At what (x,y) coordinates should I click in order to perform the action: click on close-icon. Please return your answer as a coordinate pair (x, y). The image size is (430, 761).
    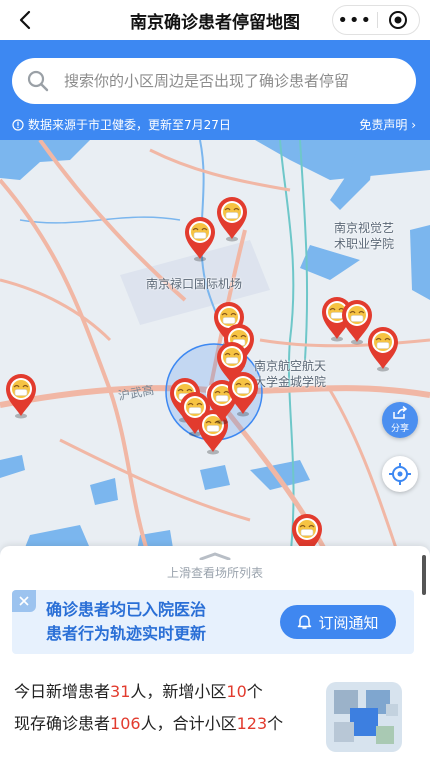
    Looking at the image, I should click on (24, 601).